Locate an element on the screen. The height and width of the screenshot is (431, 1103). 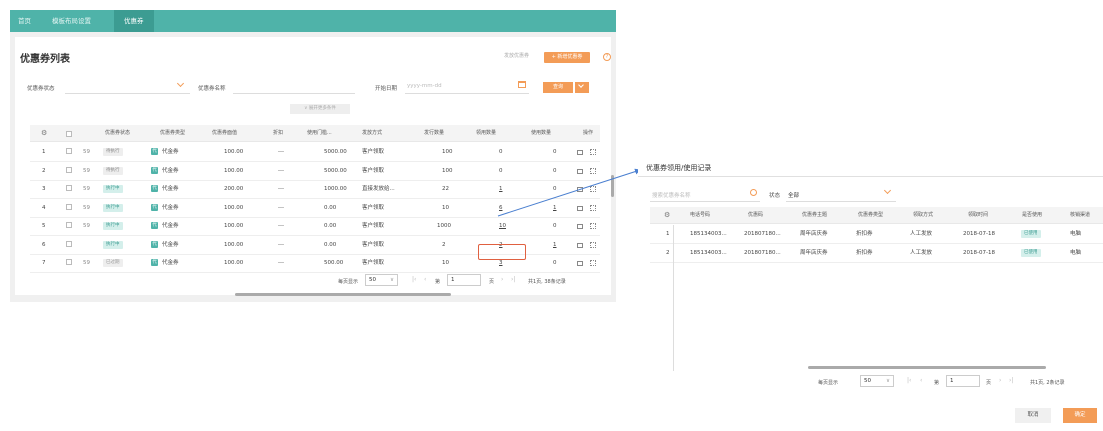
pager-summary: 共1页, 2条记录 is located at coordinates (1047, 383).